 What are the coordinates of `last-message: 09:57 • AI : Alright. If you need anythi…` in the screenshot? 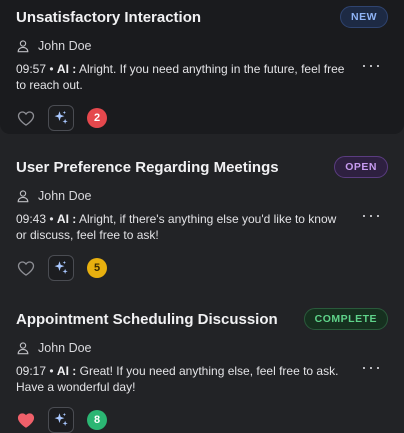 It's located at (182, 77).